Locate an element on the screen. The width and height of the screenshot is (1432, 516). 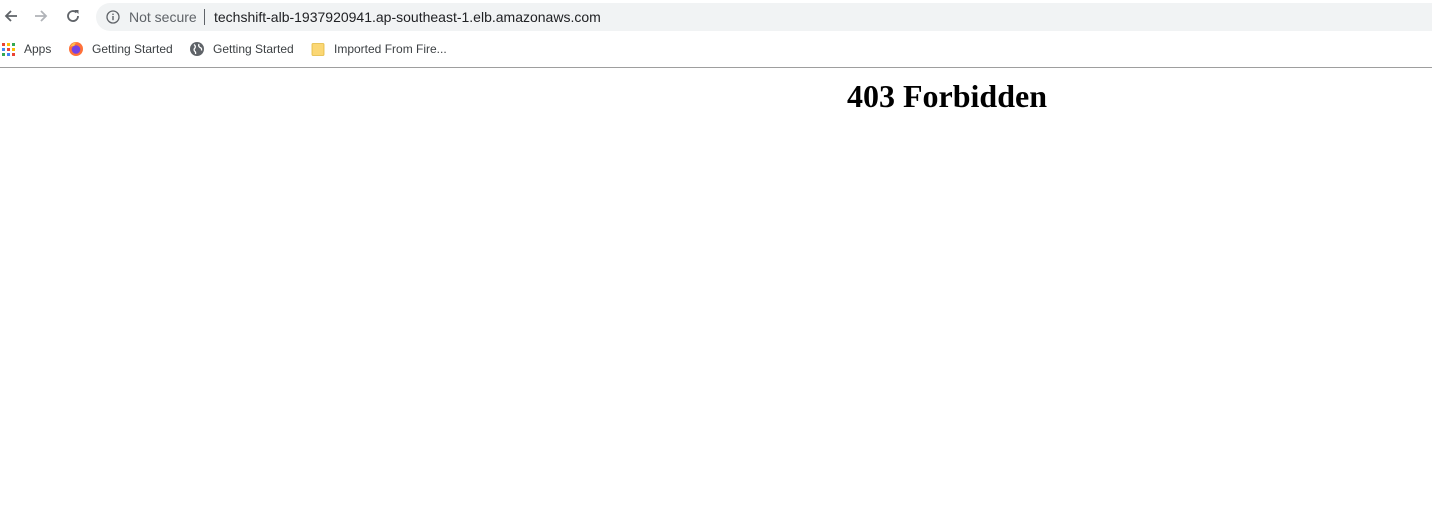
arrow-left-icon is located at coordinates (10, 16).